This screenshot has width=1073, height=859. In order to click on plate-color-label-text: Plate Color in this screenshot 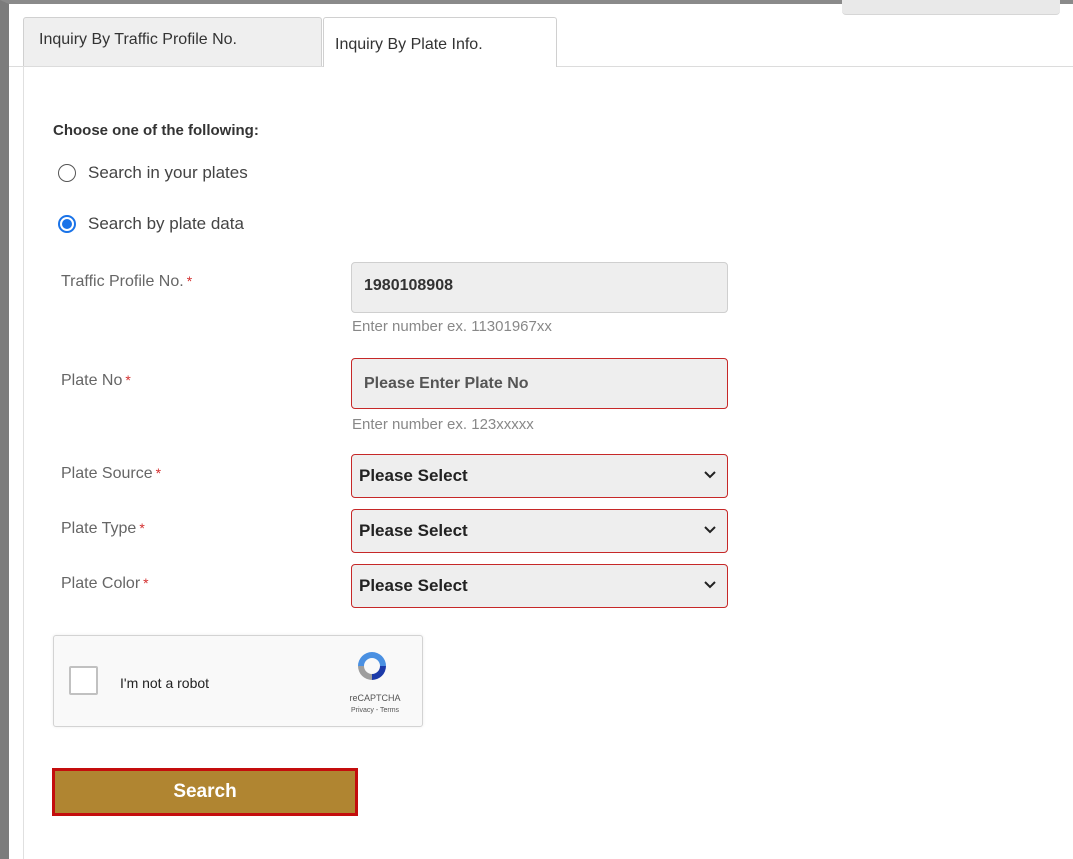, I will do `click(101, 583)`.